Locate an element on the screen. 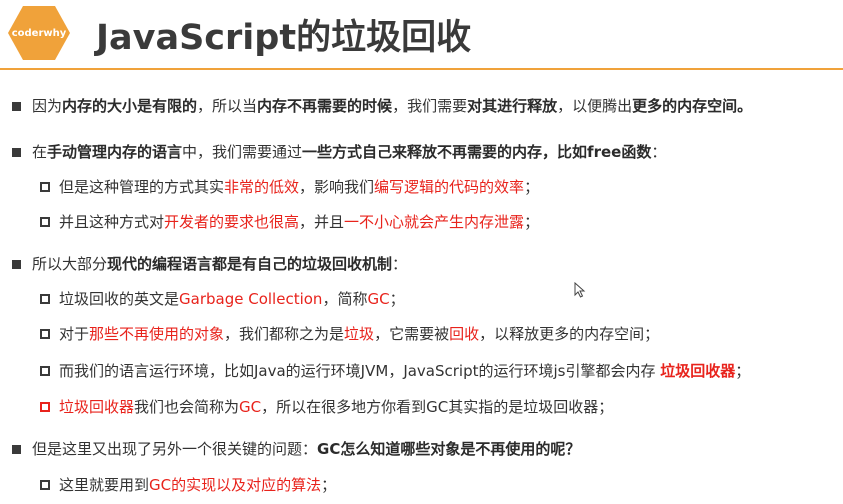  text-segment: ，影响我们 is located at coordinates (337, 187).